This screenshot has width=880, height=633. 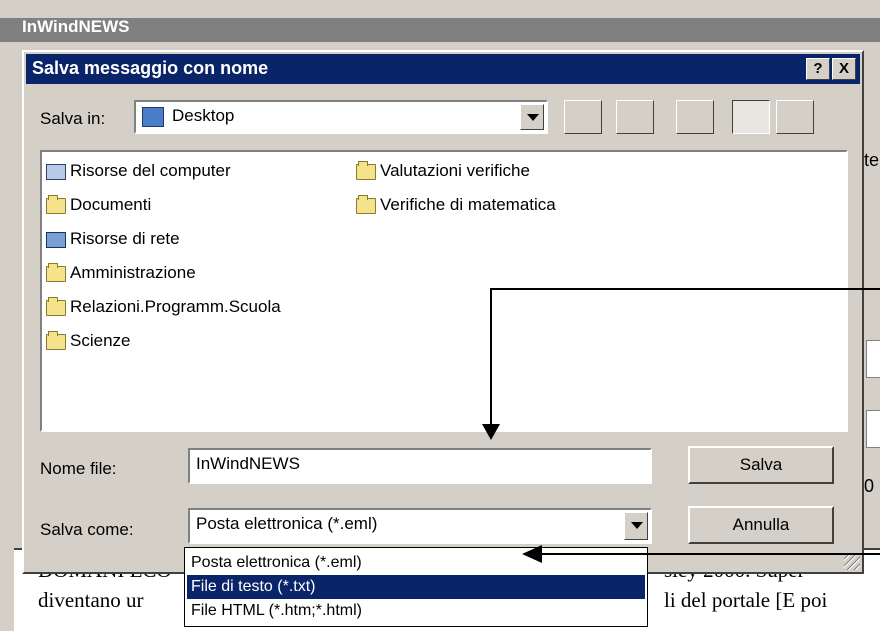 I want to click on background-titlebar, so click(x=440, y=30).